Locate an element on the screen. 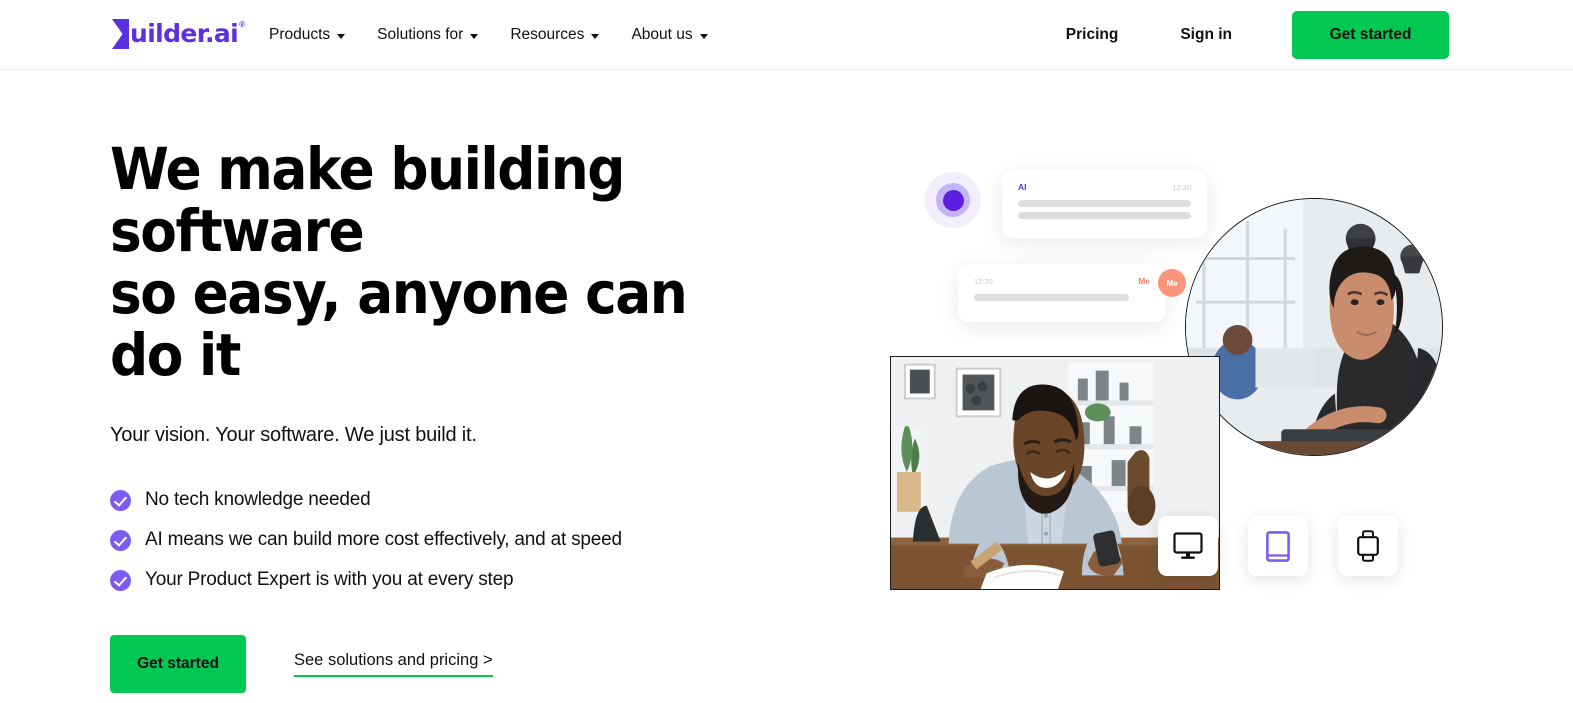 The width and height of the screenshot is (1573, 703). purple-pulse-dot-icon is located at coordinates (953, 200).